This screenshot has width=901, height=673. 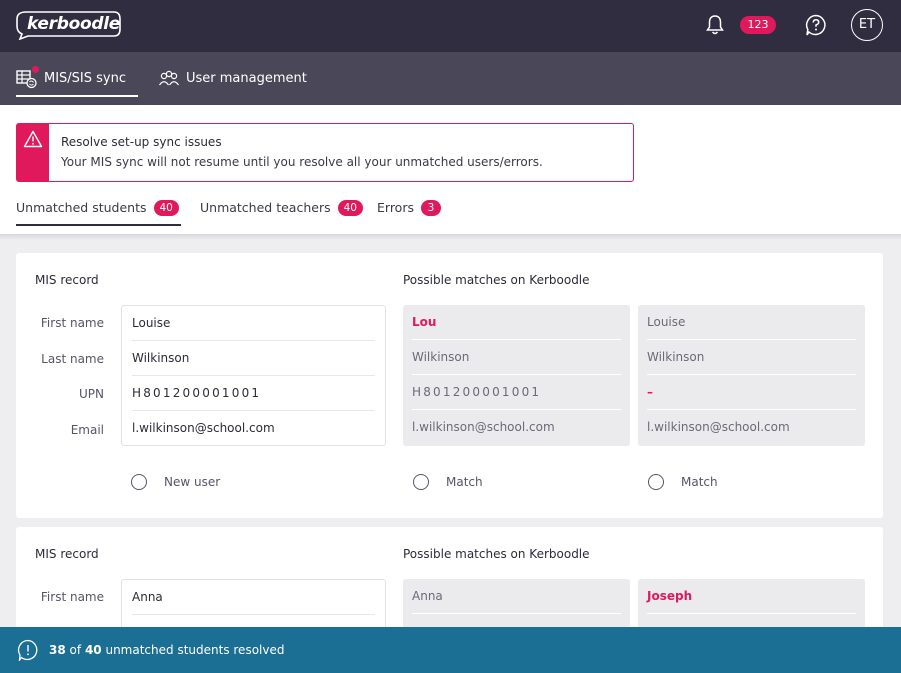 I want to click on users-group-icon, so click(x=169, y=79).